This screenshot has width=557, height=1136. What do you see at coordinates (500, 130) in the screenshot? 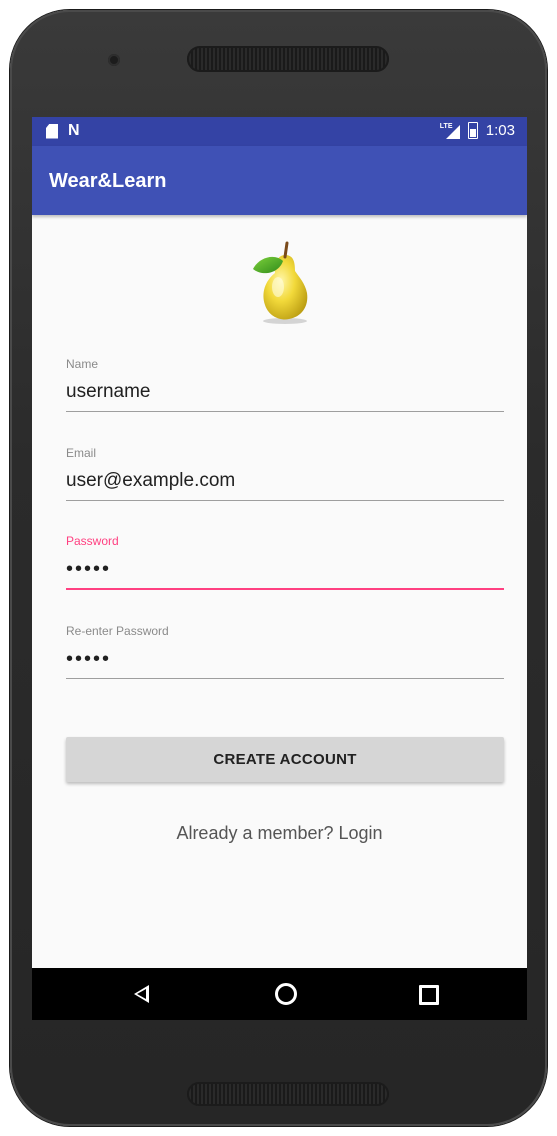
I see `status-time: 1:03` at bounding box center [500, 130].